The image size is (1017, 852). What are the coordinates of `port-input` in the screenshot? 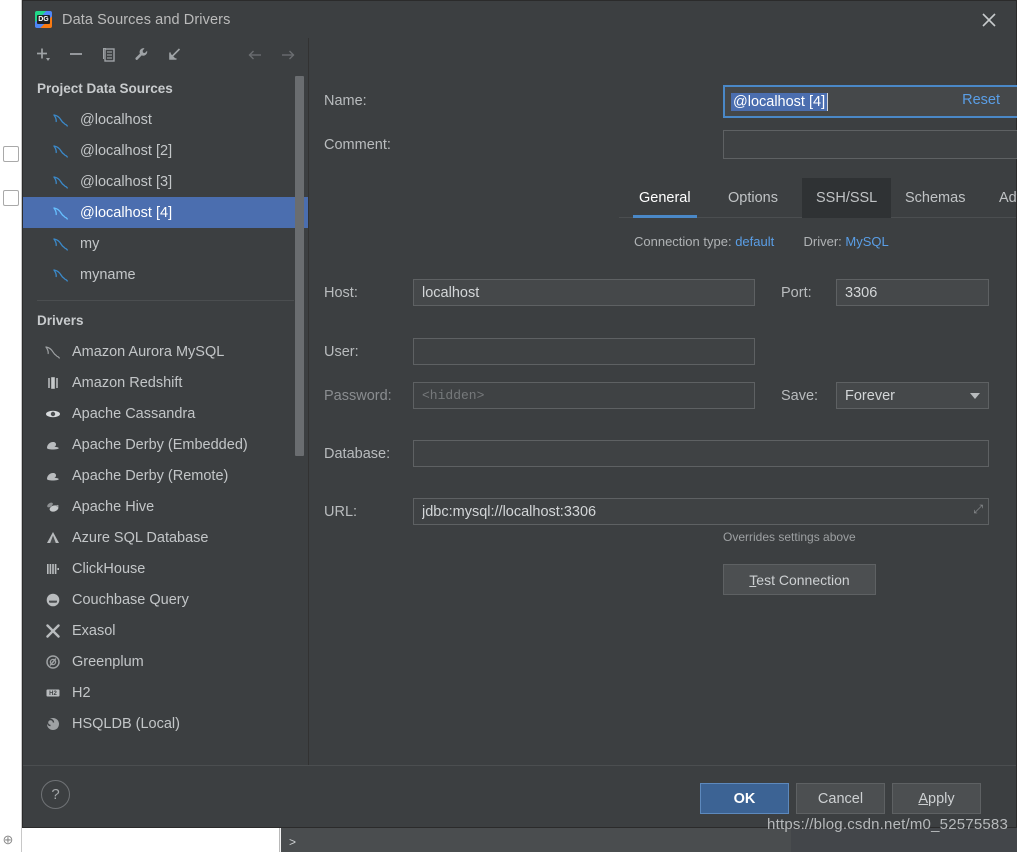 It's located at (912, 292).